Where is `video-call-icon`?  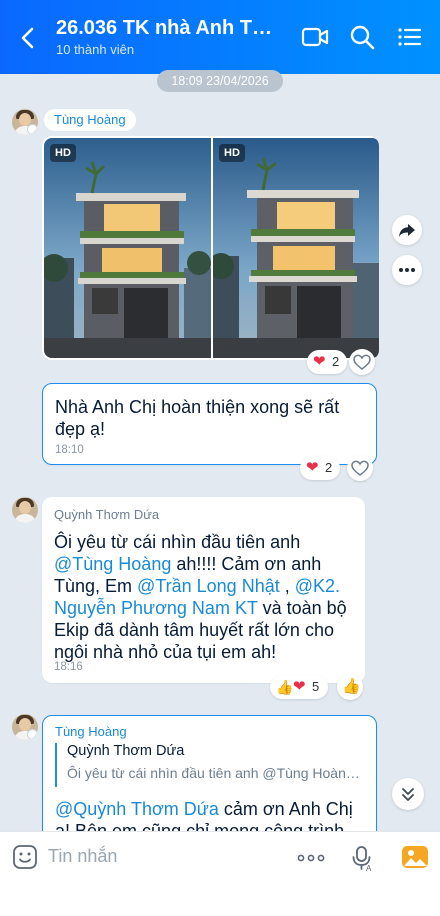
video-call-icon is located at coordinates (315, 37).